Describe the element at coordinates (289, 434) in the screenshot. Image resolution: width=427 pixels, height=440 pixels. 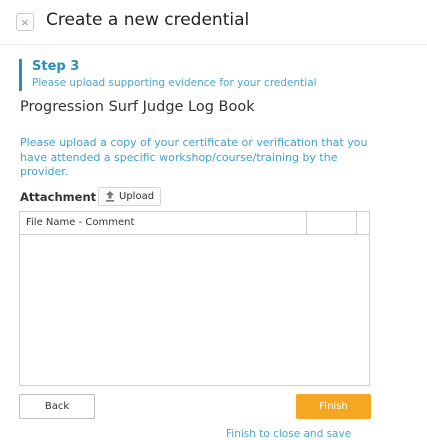
I see `finish-hint: Finish to close and save` at that location.